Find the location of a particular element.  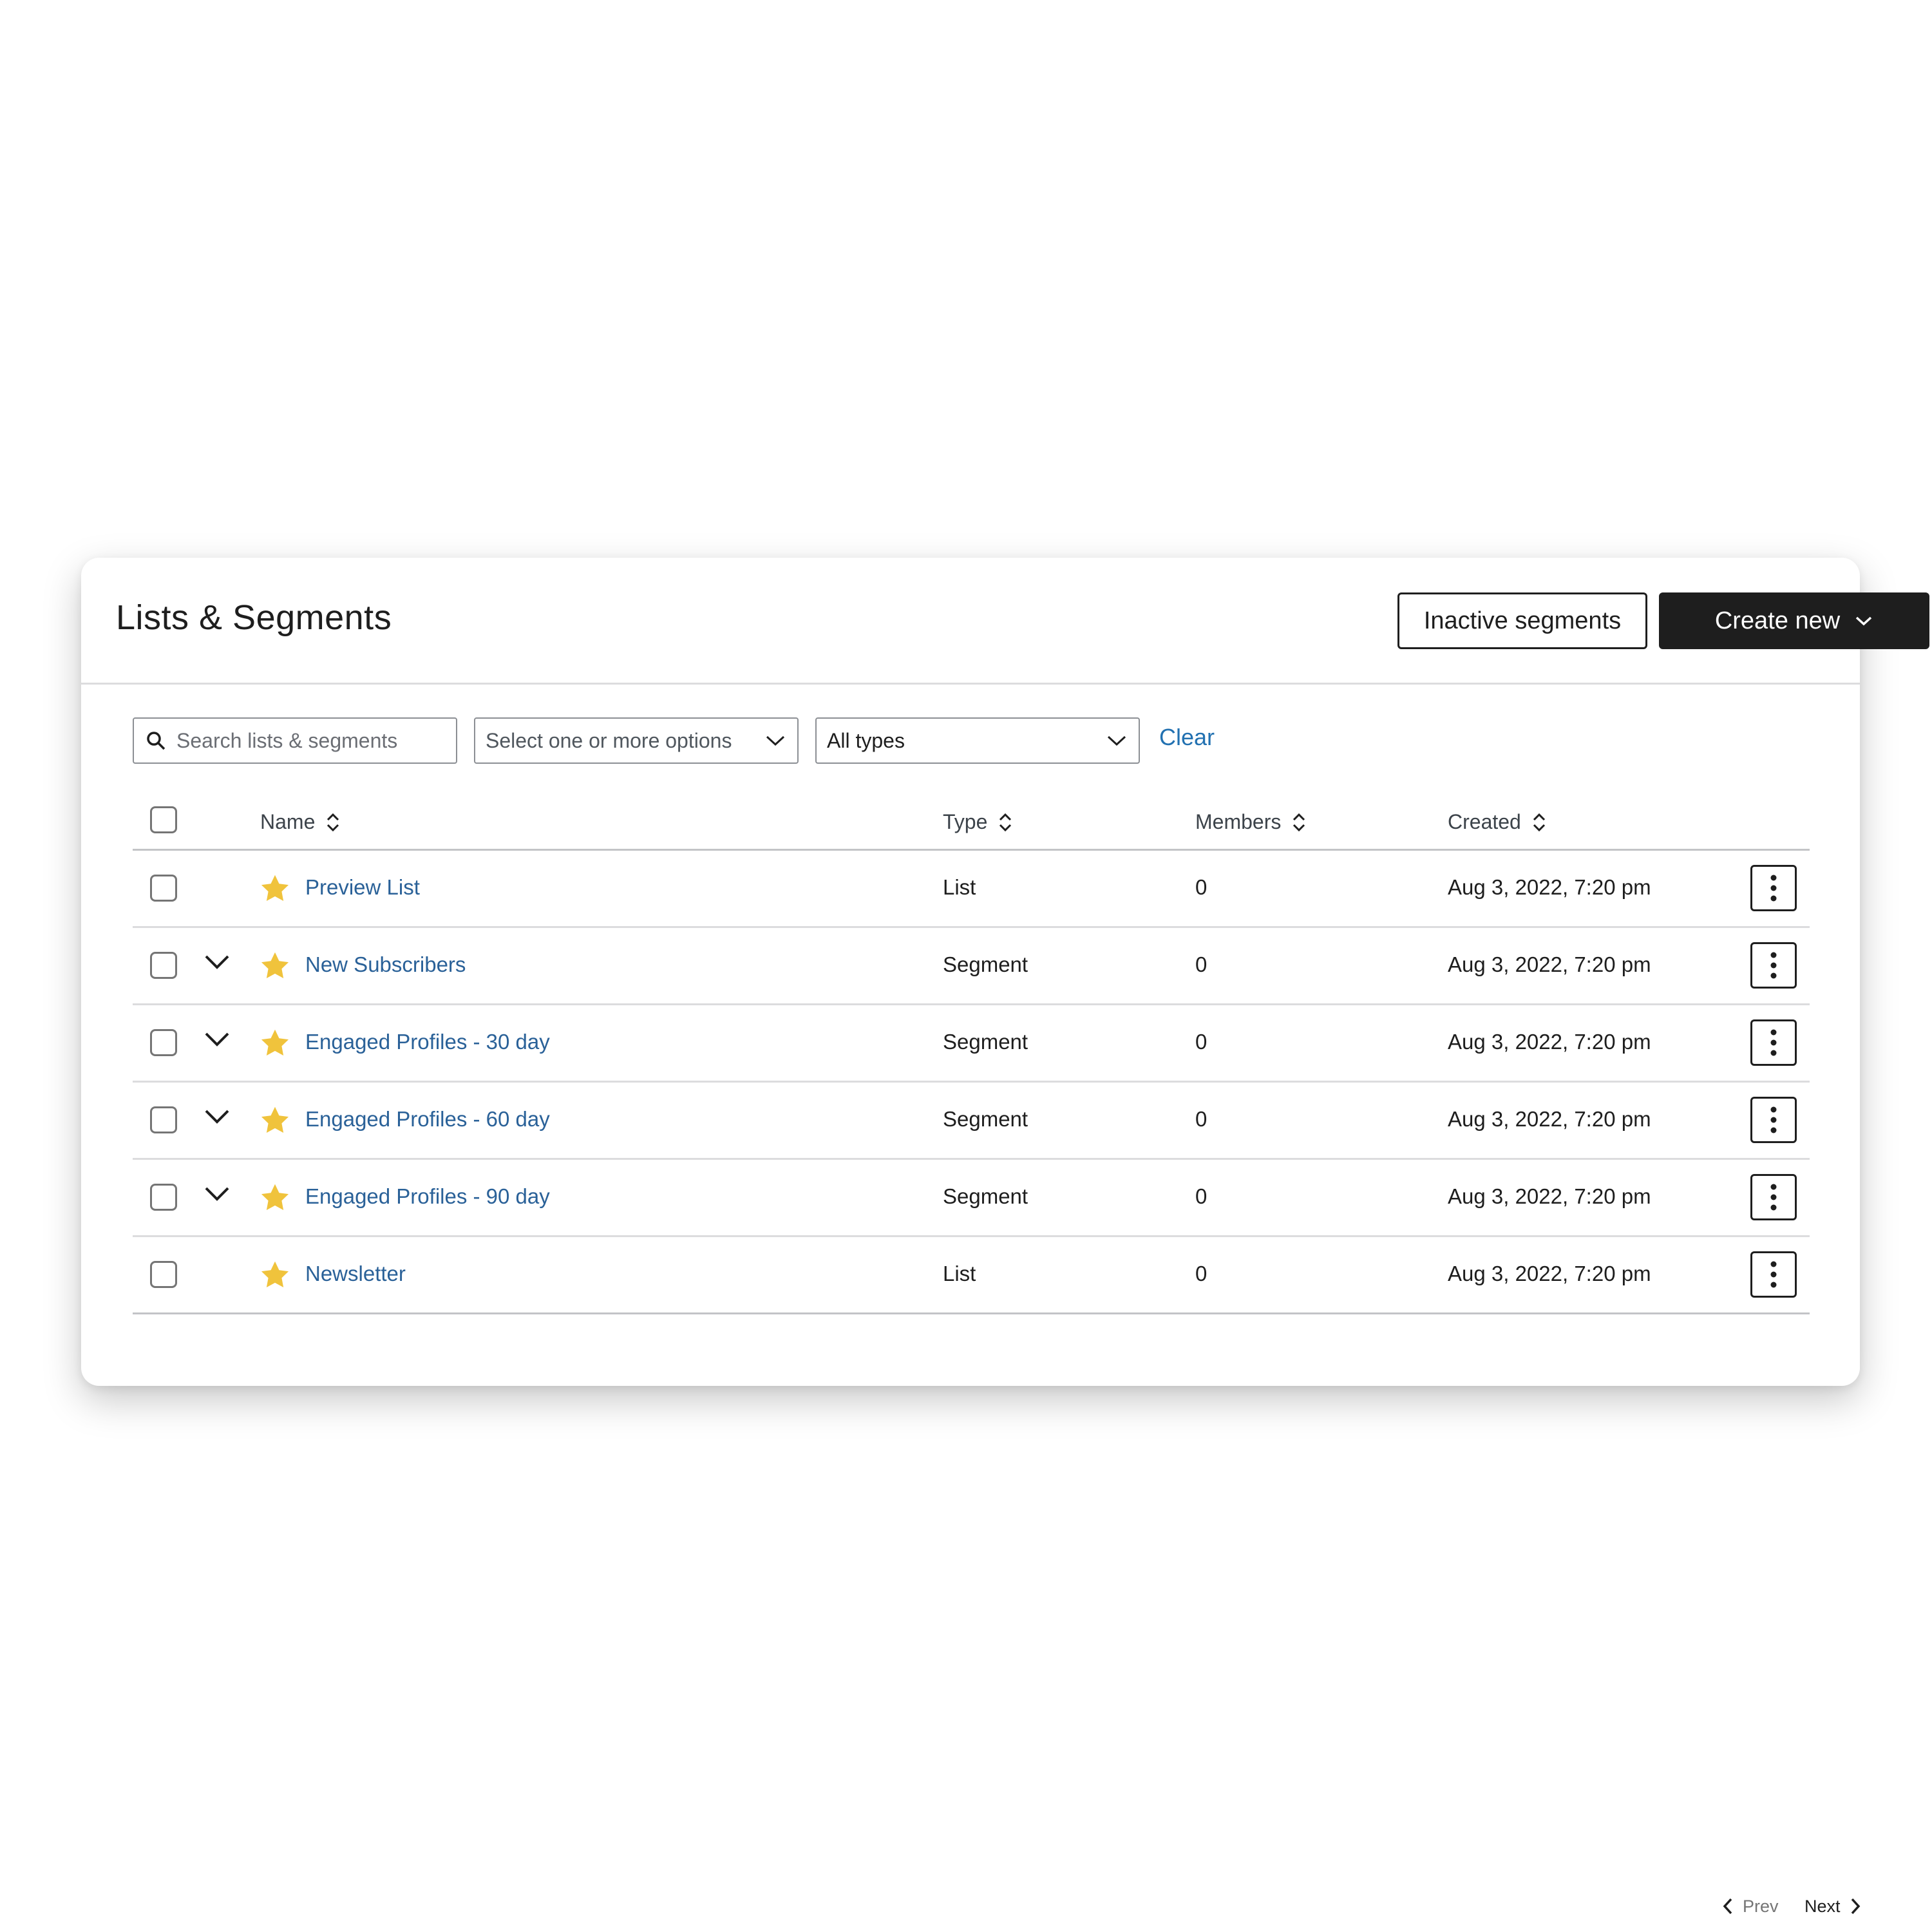

inactive-segments-label: Inactive segments is located at coordinates (1523, 620).